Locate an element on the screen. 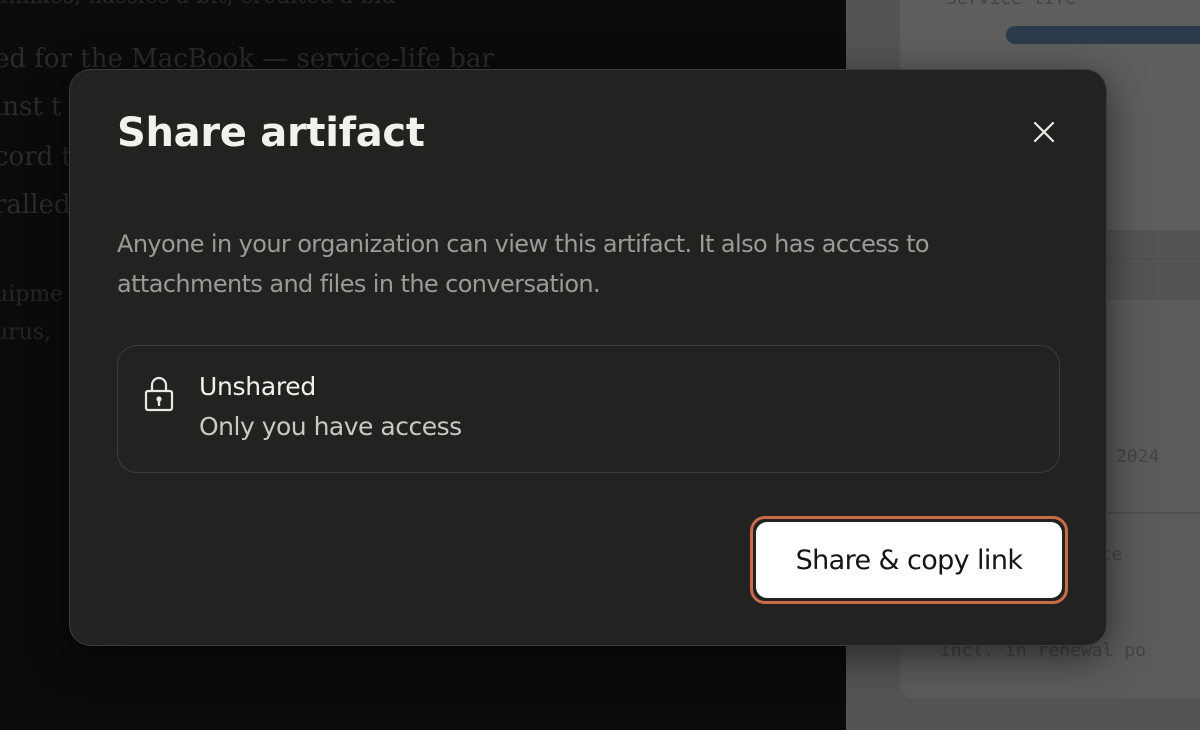 The width and height of the screenshot is (1200, 730). access-status-title: Unshared is located at coordinates (257, 386).